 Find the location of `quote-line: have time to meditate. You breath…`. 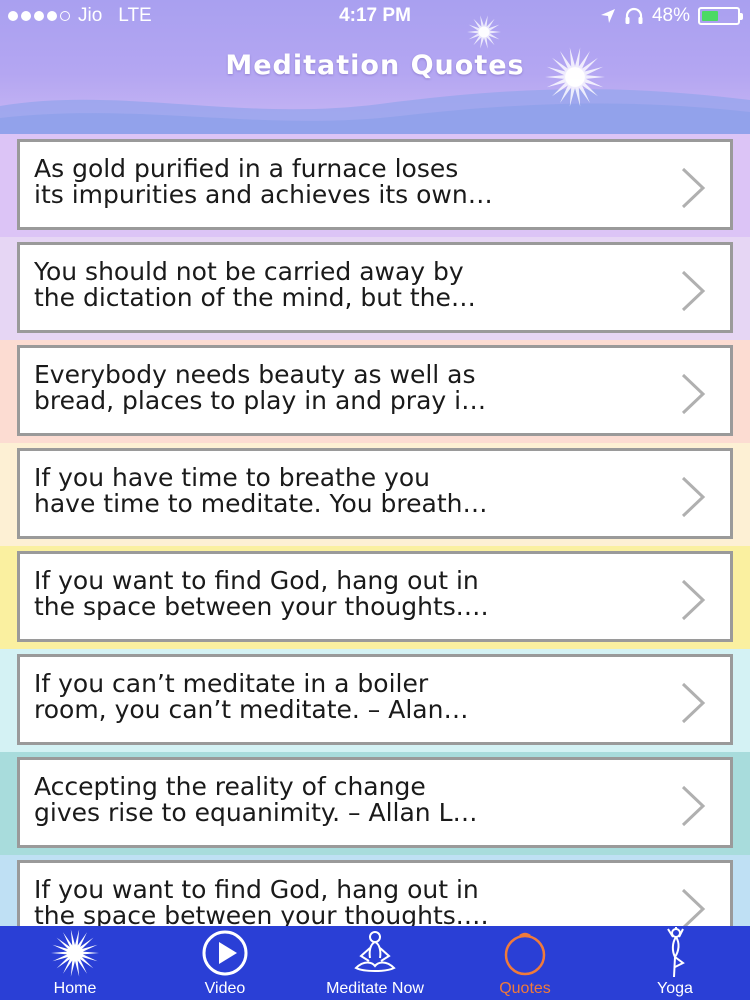

quote-line: have time to meditate. You breath… is located at coordinates (261, 503).